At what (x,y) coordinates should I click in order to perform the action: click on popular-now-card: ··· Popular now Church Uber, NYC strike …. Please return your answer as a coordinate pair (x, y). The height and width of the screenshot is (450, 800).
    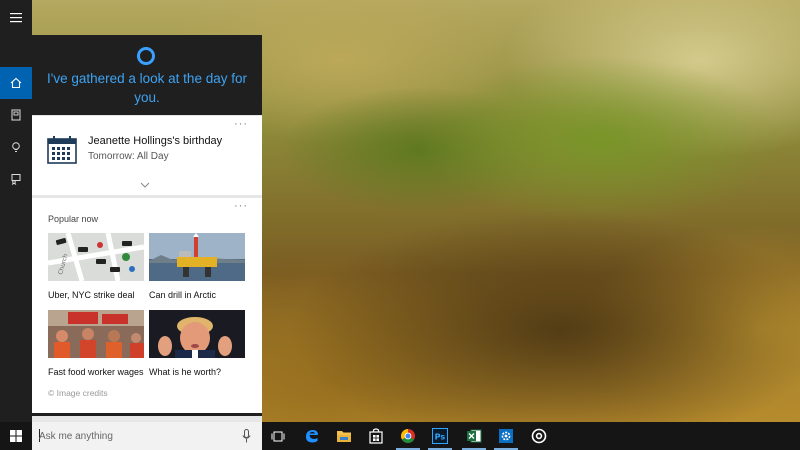
    Looking at the image, I should click on (147, 305).